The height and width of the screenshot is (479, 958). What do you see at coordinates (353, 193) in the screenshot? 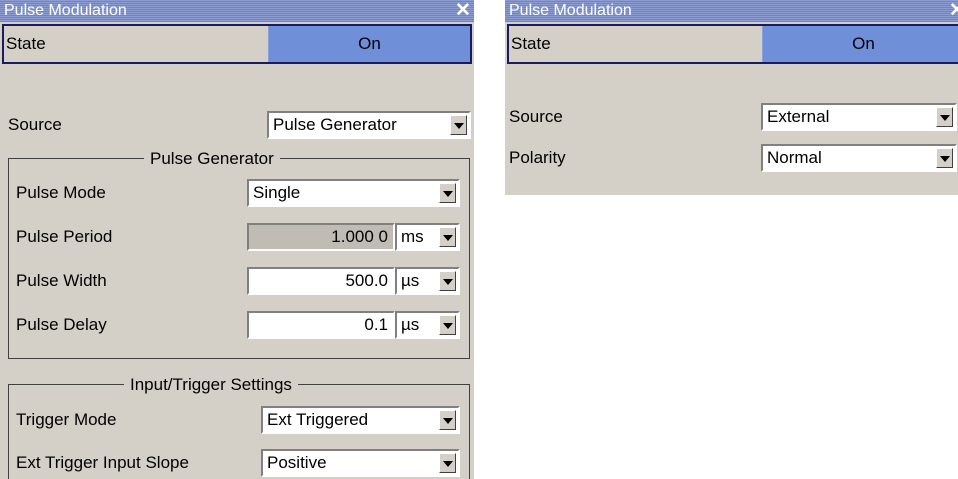
I see `pulse-mode-dropdown: Single` at bounding box center [353, 193].